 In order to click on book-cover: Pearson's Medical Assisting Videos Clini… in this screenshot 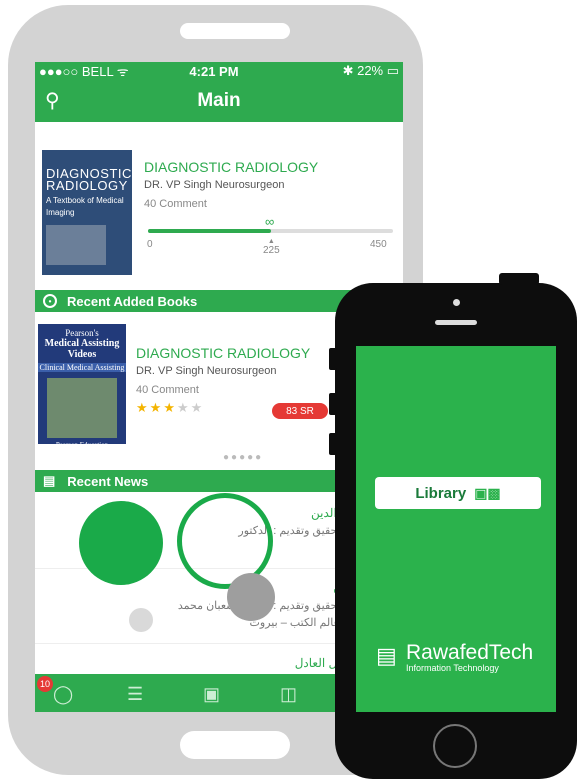, I will do `click(82, 386)`.